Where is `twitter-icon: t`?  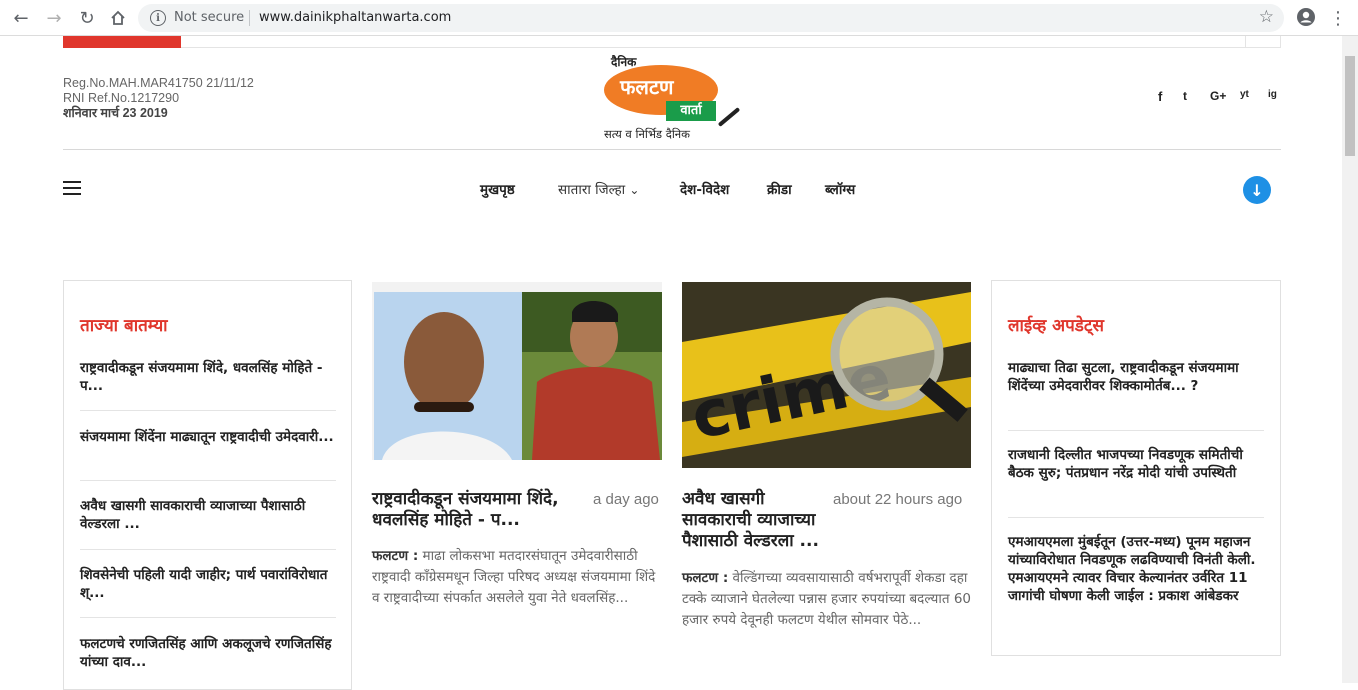 twitter-icon: t is located at coordinates (1185, 96).